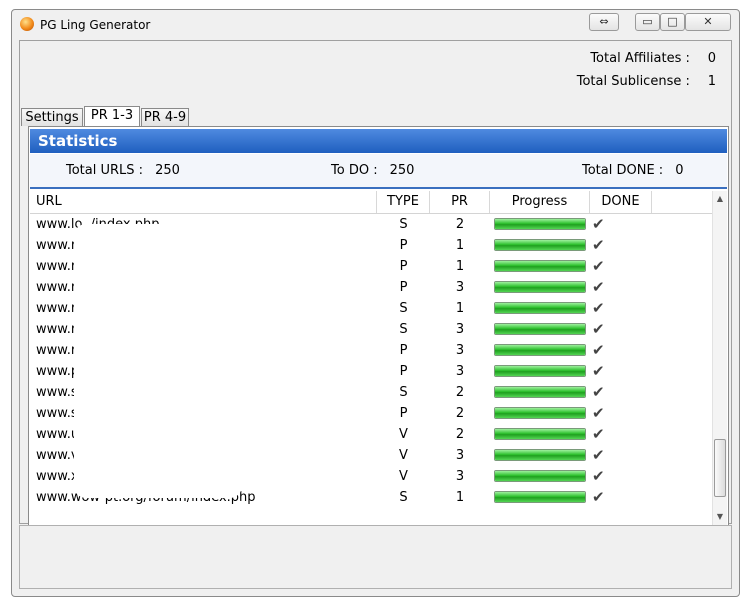 The width and height of the screenshot is (752, 609). Describe the element at coordinates (640, 58) in the screenshot. I see `total-affiliates-label: Total Affiliates :` at that location.